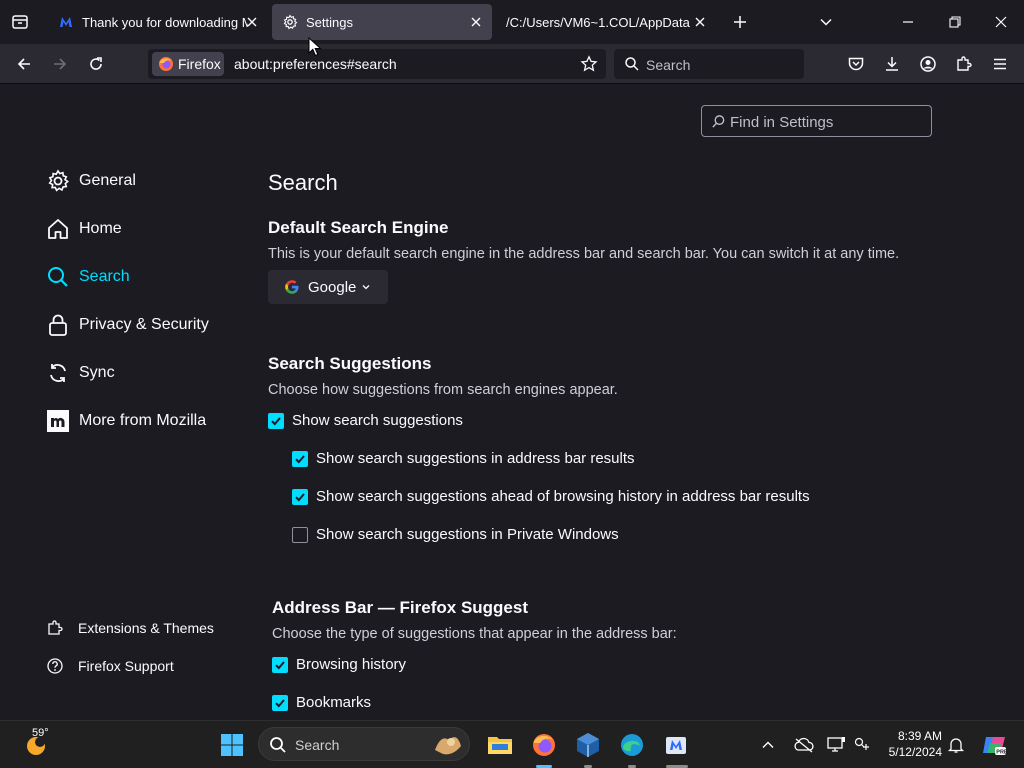 This screenshot has height=768, width=1024. I want to click on account-button, so click(928, 64).